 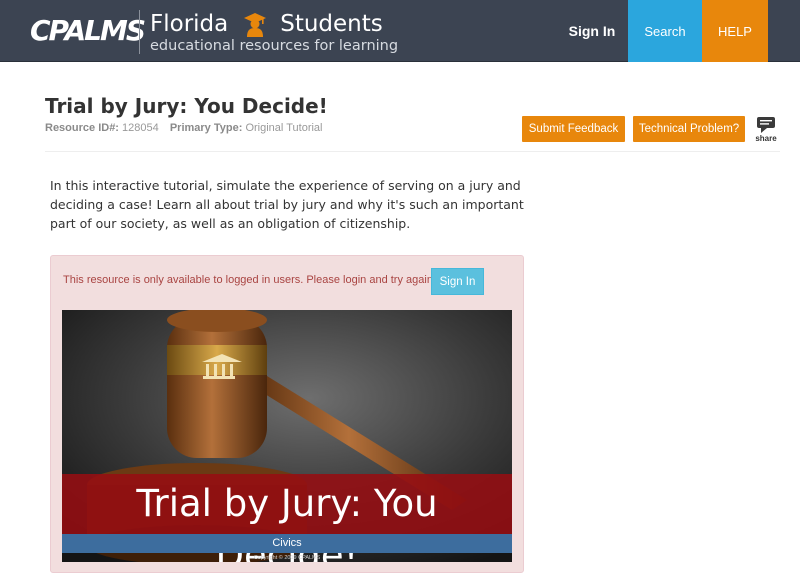 What do you see at coordinates (457, 281) in the screenshot?
I see `alert-signin-button: Sign In` at bounding box center [457, 281].